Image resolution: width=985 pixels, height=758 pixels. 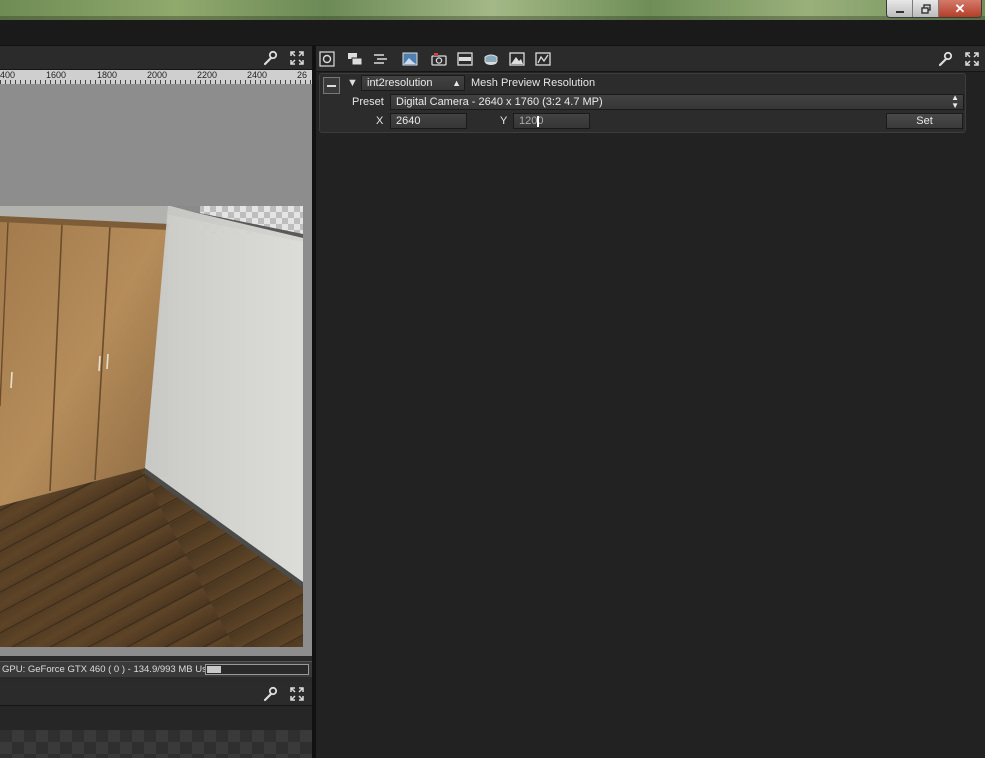 I want to click on horizontal-ruler: 400 1600 1800 2000 2200 2400 26, so click(x=156, y=77).